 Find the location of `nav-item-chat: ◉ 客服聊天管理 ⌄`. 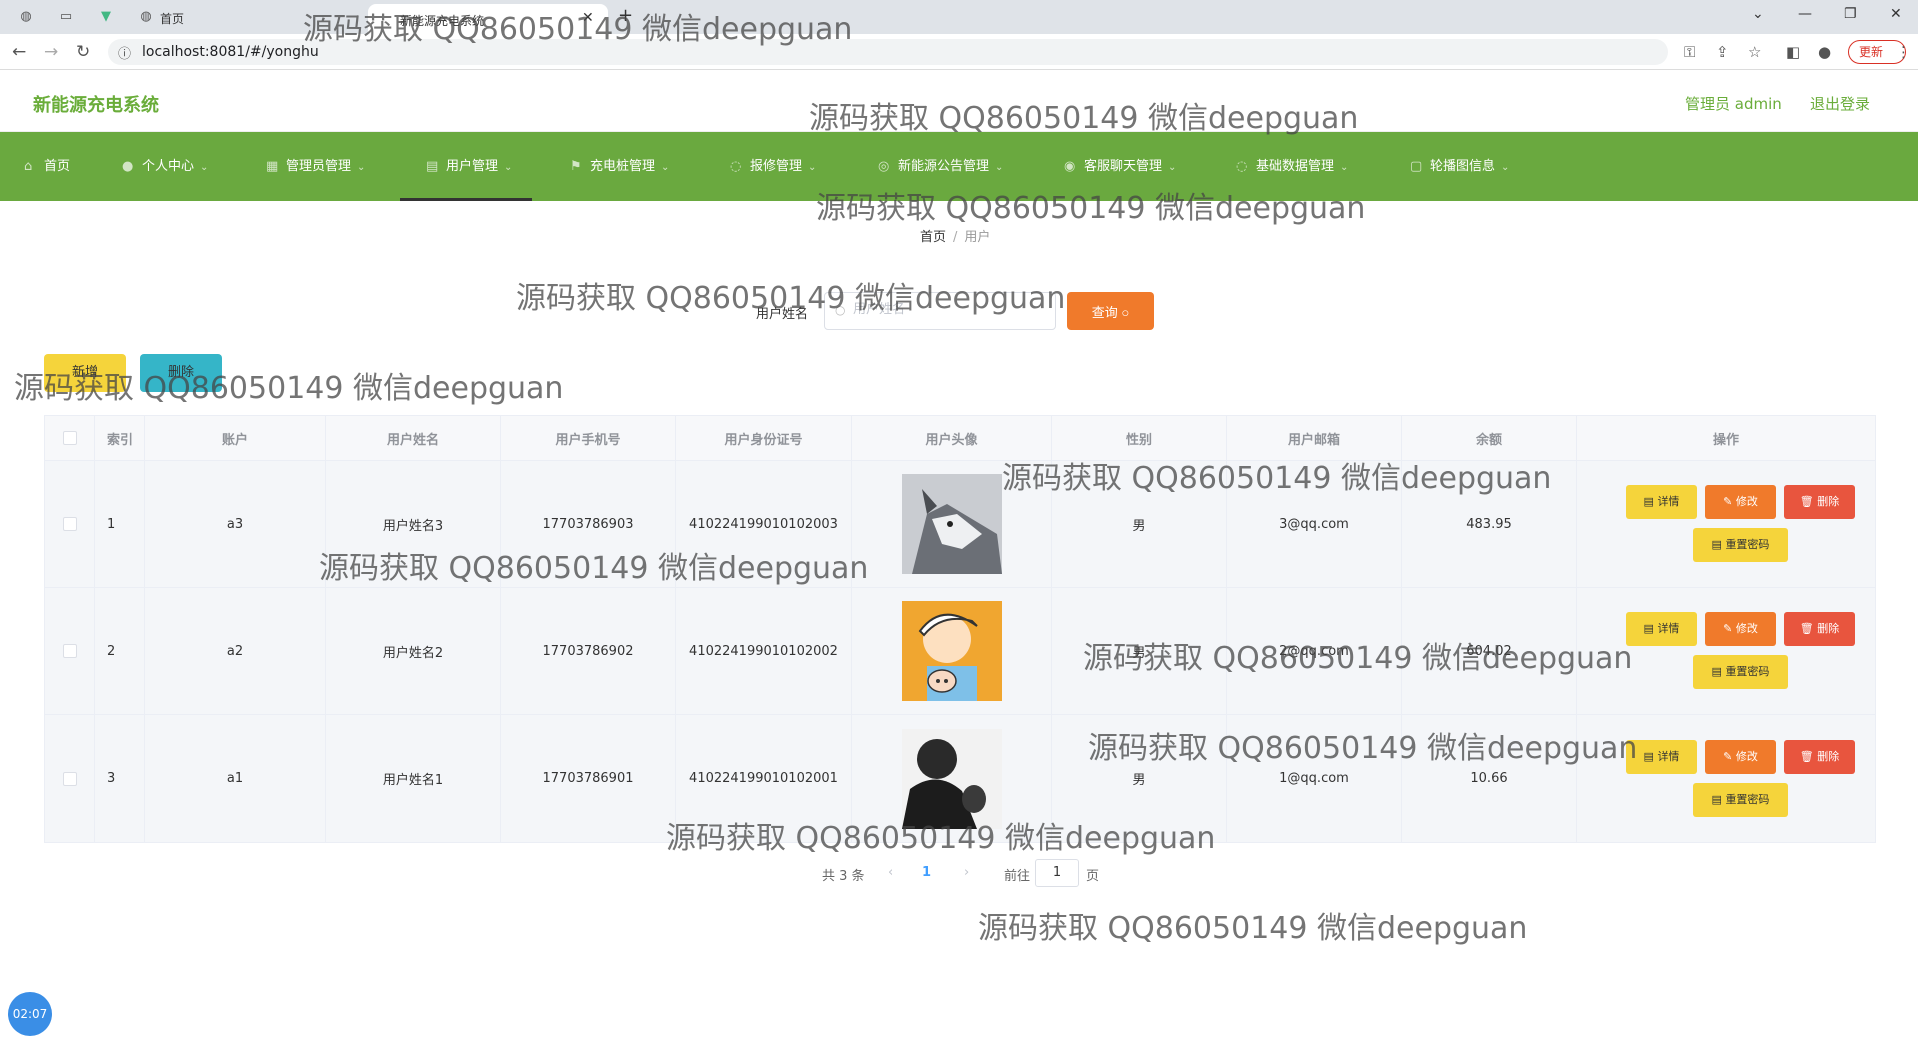

nav-item-chat: ◉ 客服聊天管理 ⌄ is located at coordinates (1120, 166).